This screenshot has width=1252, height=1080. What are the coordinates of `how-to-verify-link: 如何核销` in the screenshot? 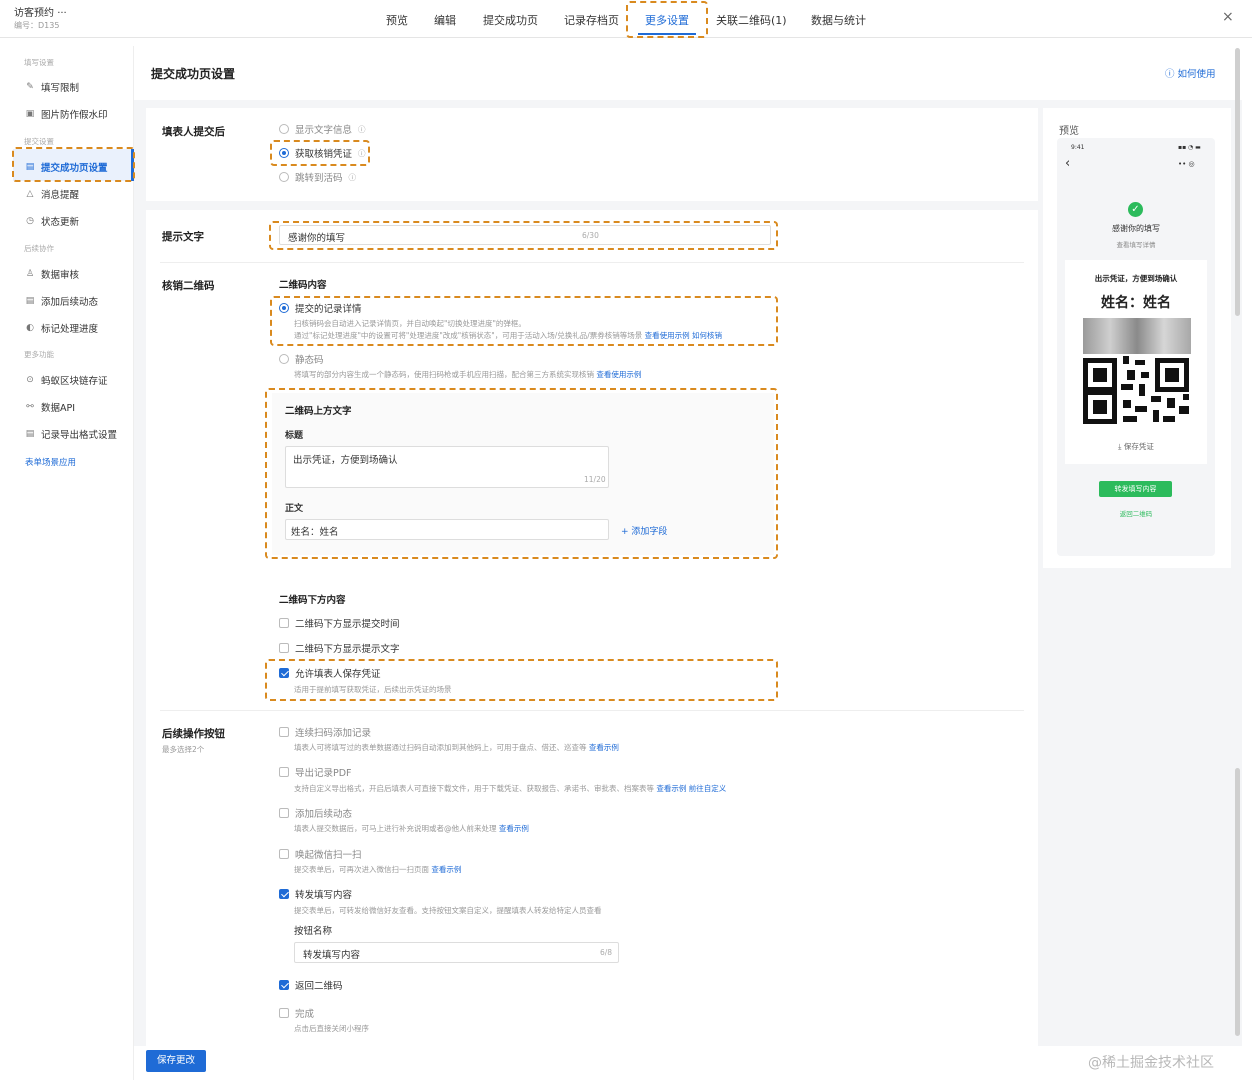 It's located at (707, 335).